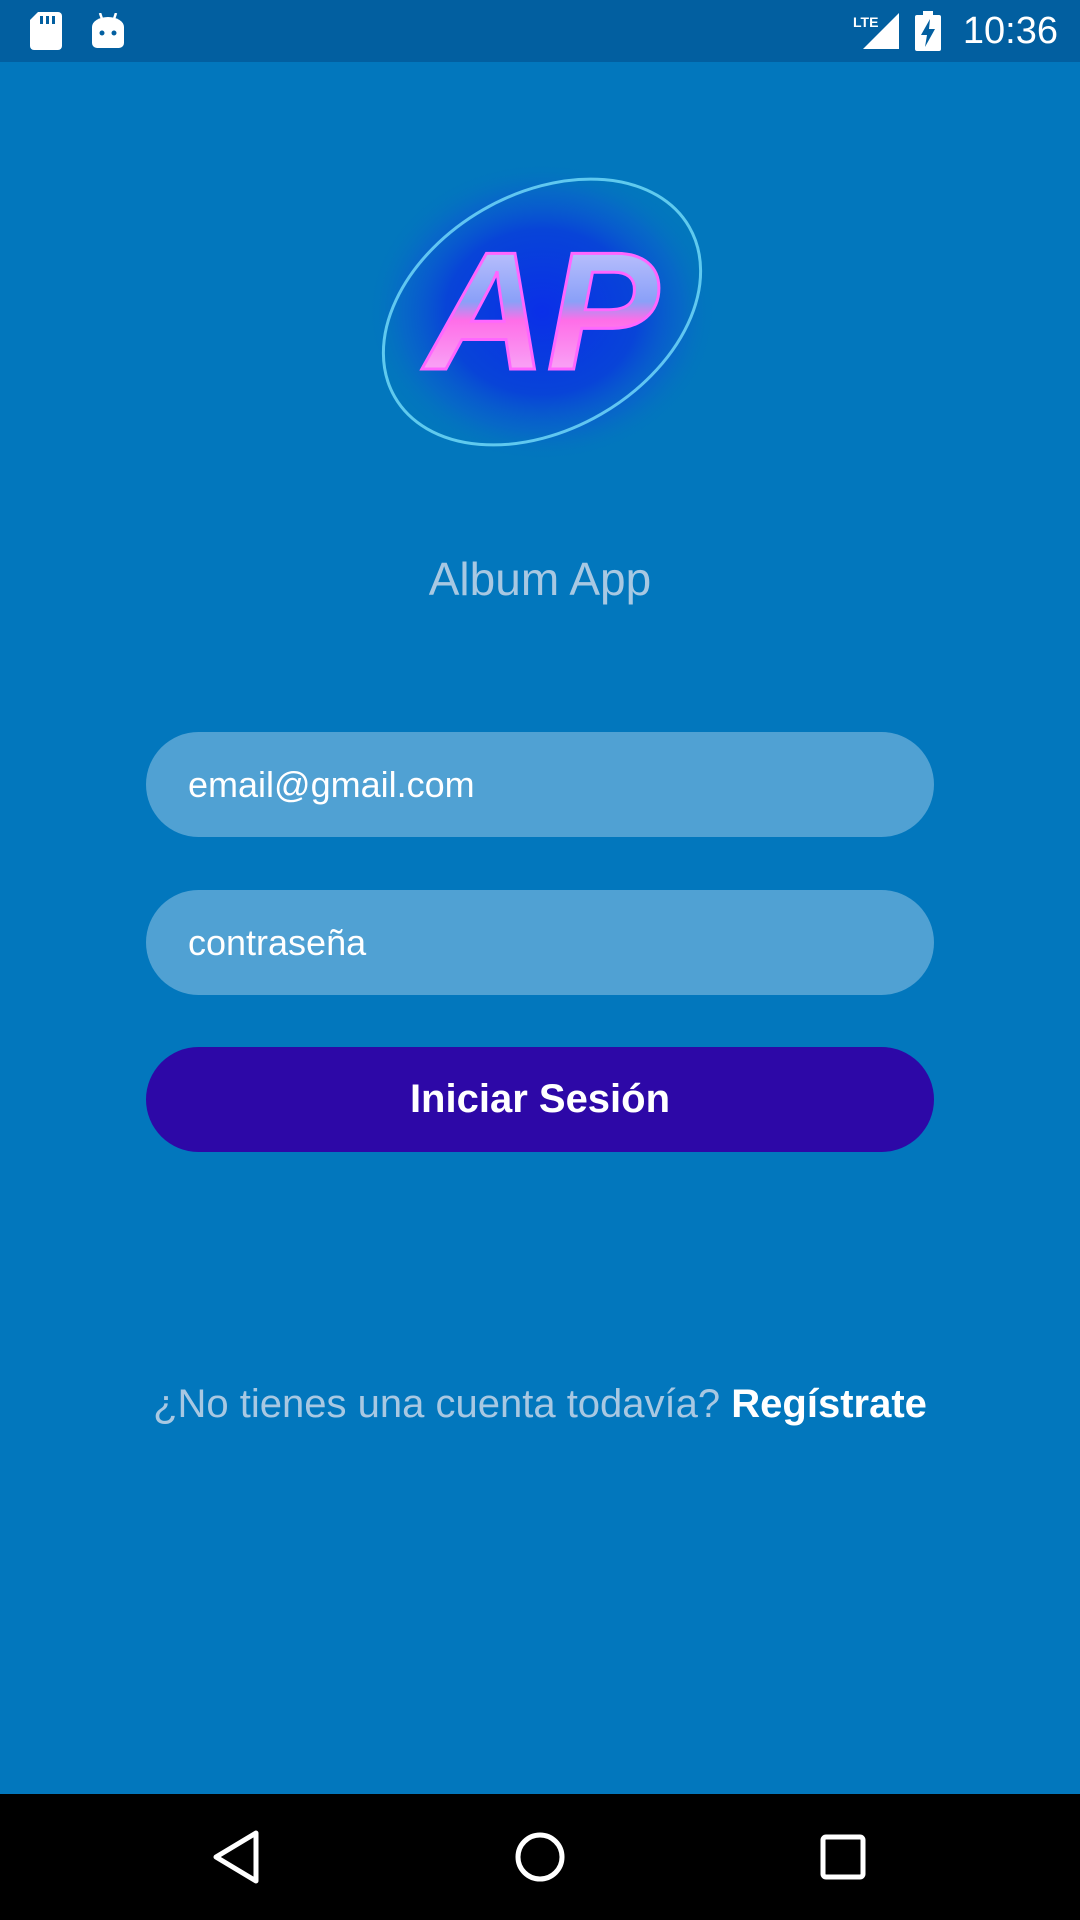 The width and height of the screenshot is (1080, 1920). I want to click on password-field, so click(540, 942).